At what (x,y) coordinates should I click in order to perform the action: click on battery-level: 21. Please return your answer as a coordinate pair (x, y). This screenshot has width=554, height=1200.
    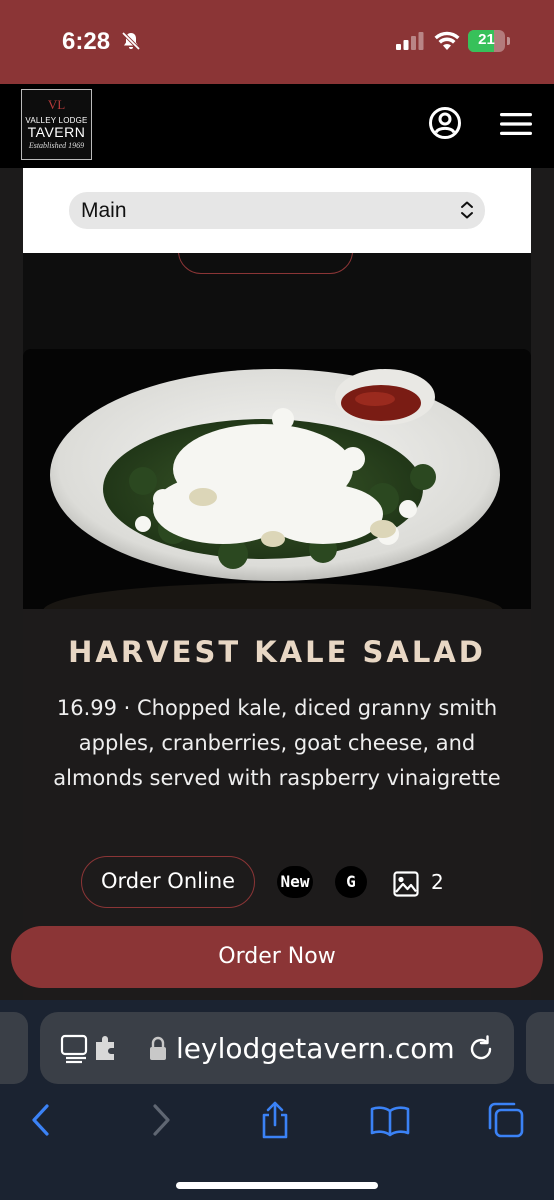
    Looking at the image, I should click on (486, 39).